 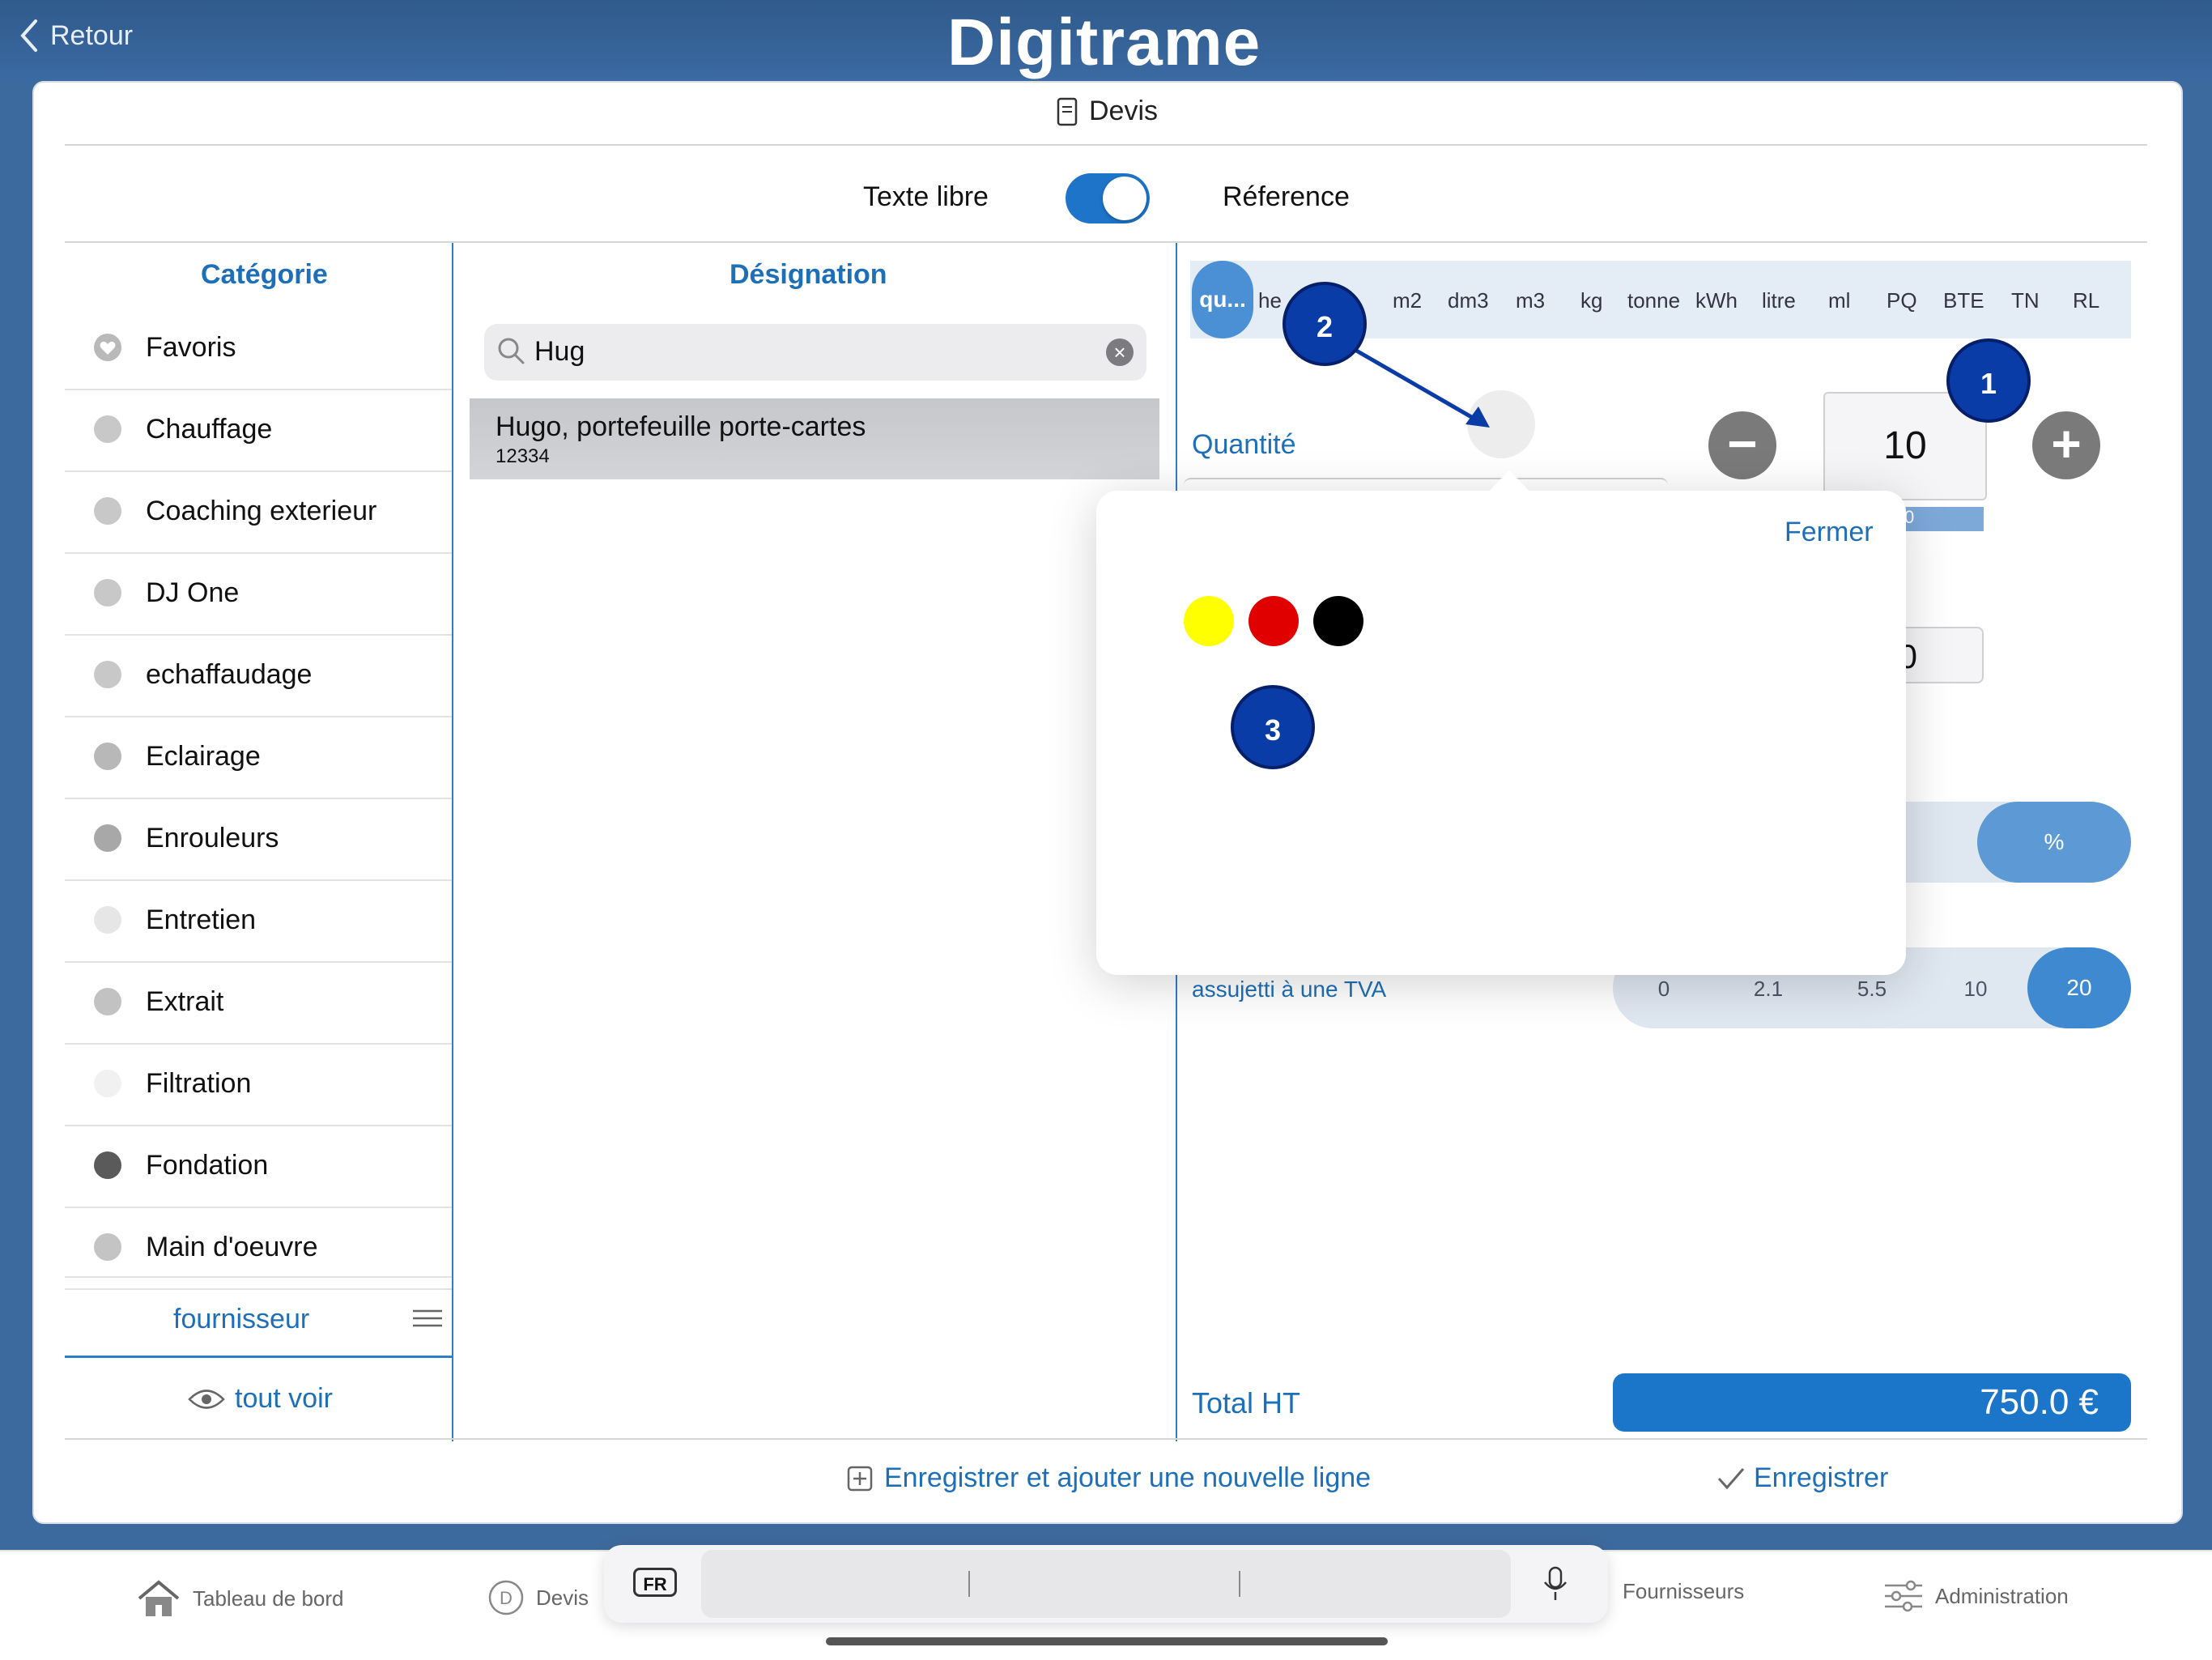 I want to click on increment-button: +, so click(x=2066, y=445).